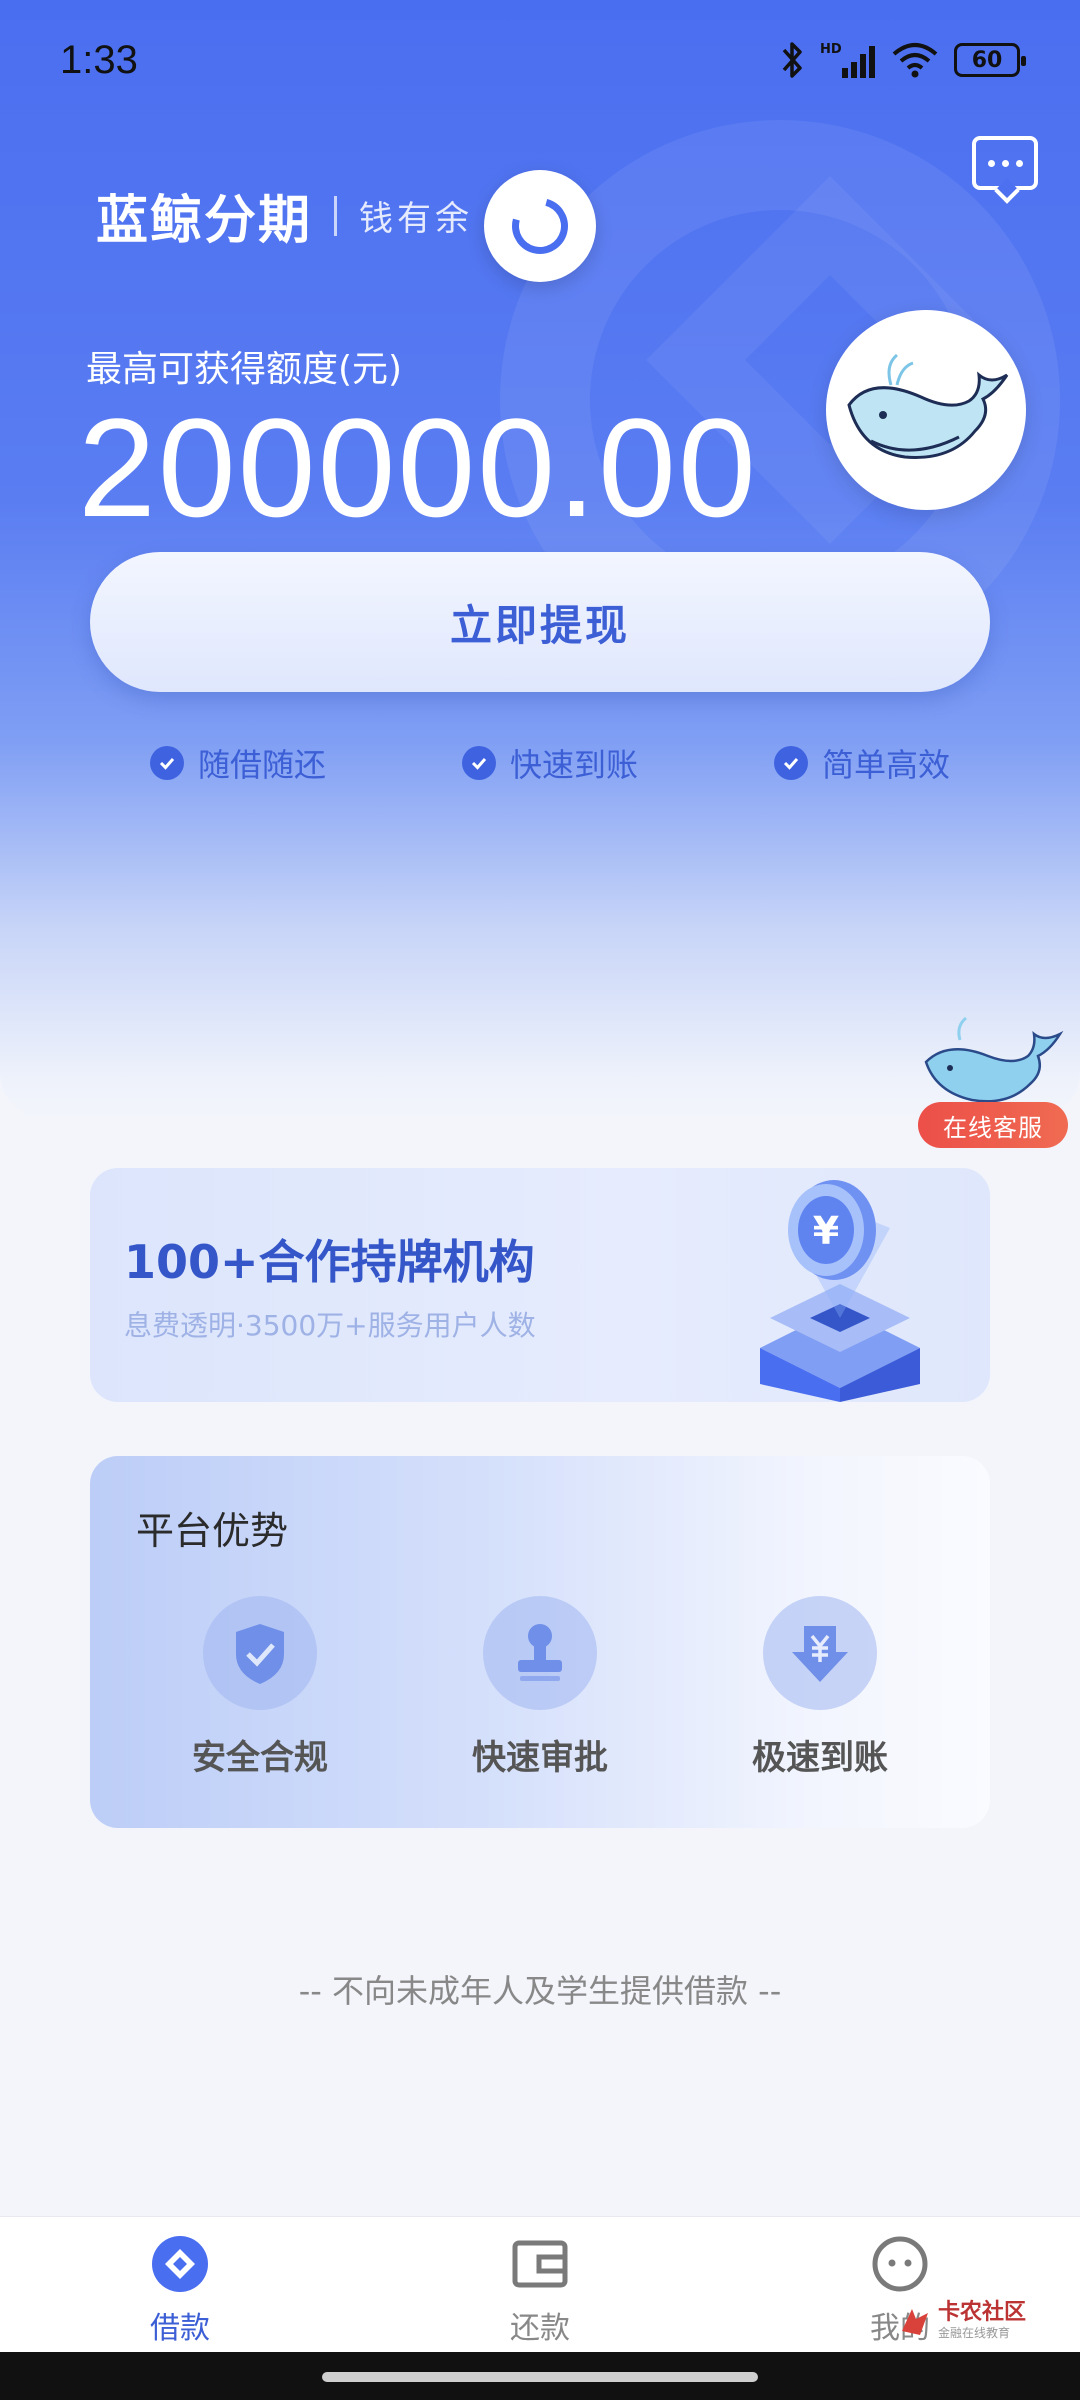  What do you see at coordinates (840, 1291) in the screenshot?
I see `coin-server-illustration: ¥` at bounding box center [840, 1291].